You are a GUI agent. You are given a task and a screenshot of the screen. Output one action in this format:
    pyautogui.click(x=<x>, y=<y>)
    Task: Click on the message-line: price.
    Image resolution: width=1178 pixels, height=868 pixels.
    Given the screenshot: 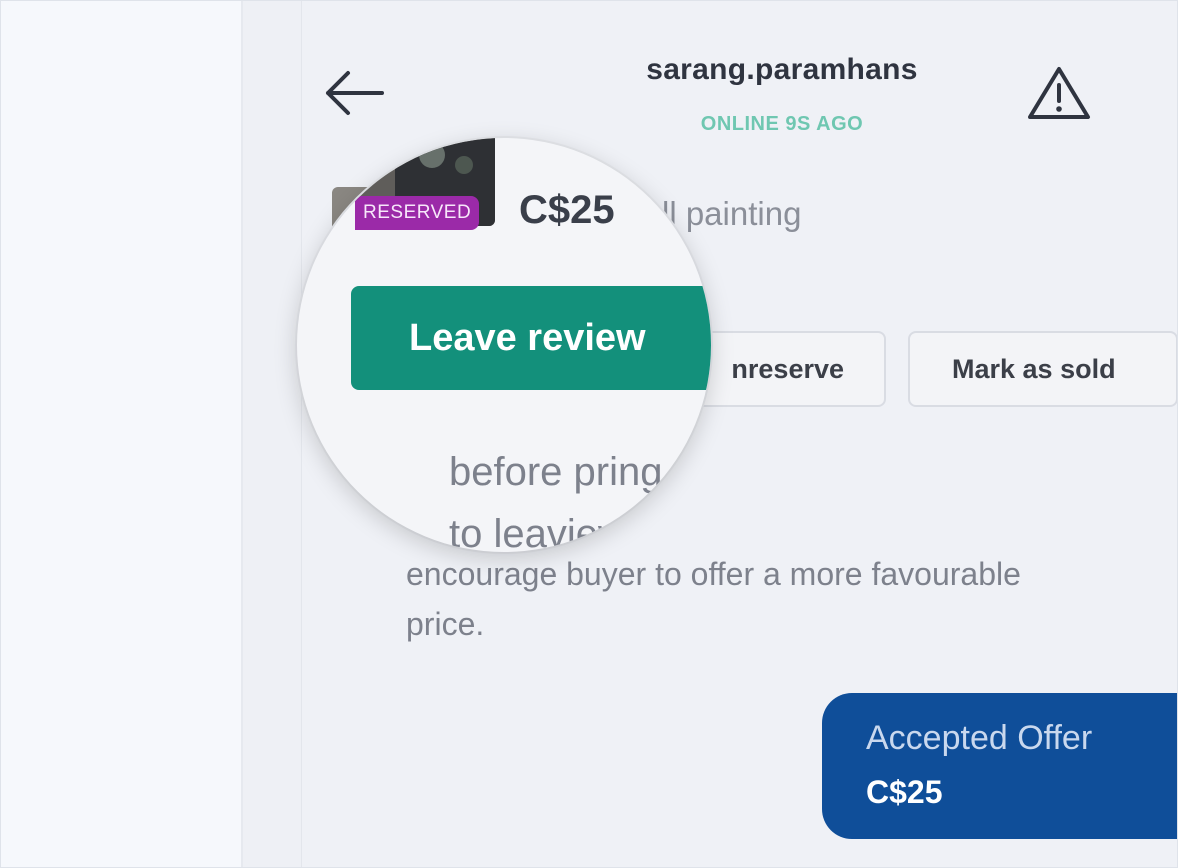 What is the action you would take?
    pyautogui.click(x=445, y=624)
    